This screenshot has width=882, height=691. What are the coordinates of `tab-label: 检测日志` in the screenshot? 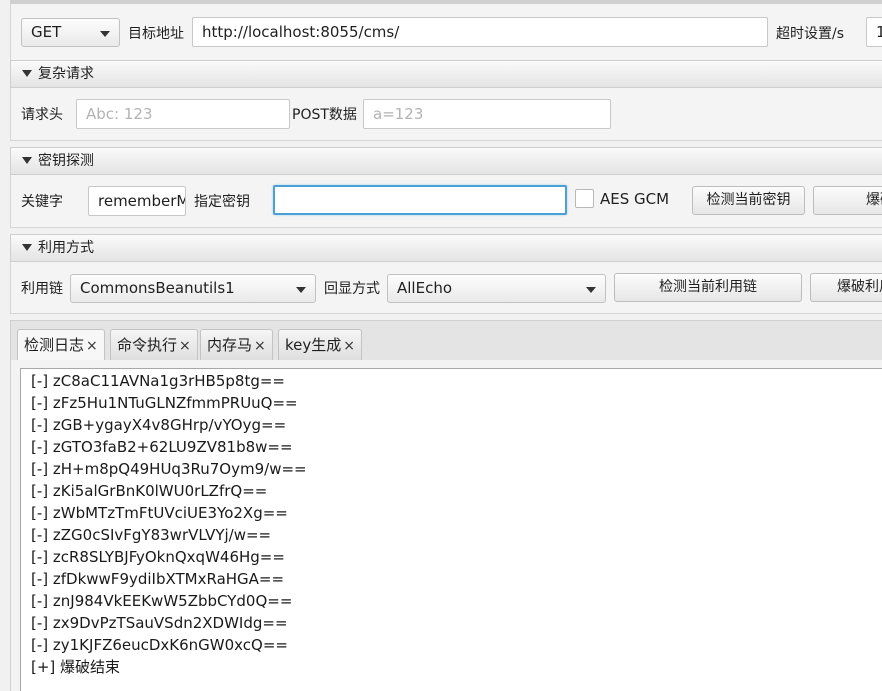 It's located at (54, 345).